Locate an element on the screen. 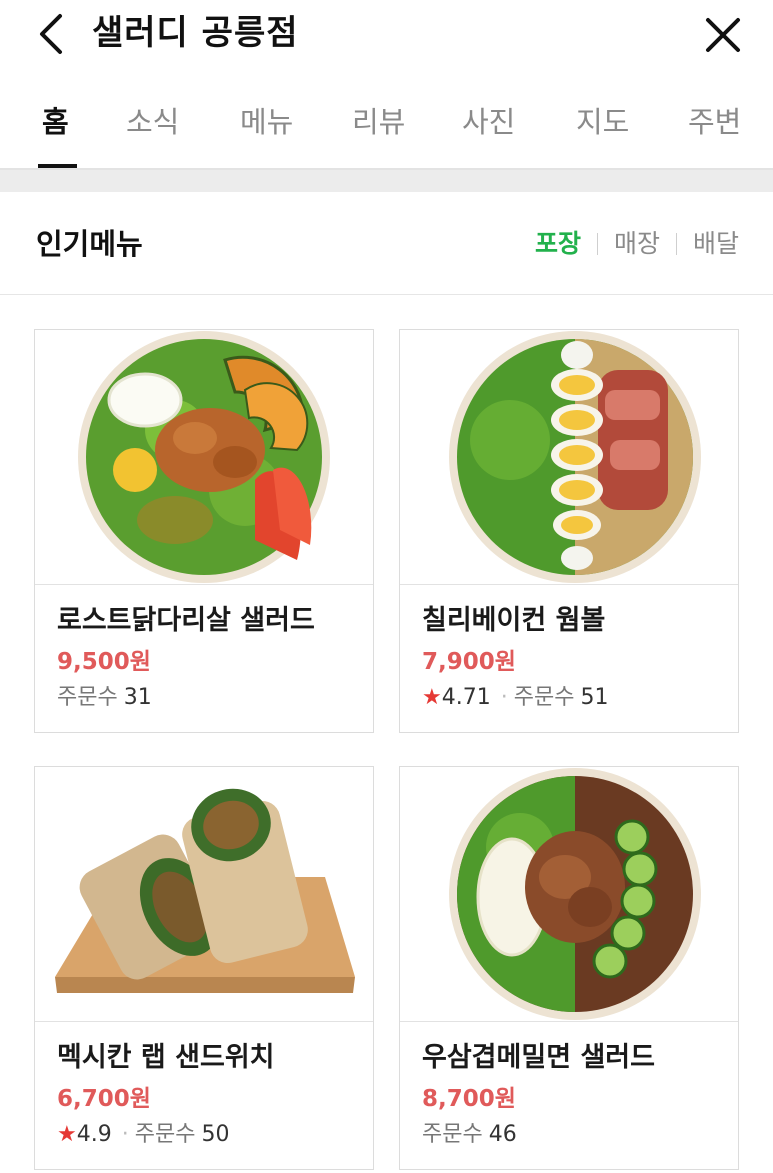 The width and height of the screenshot is (773, 1173). rating-value: 4.9 is located at coordinates (94, 1134).